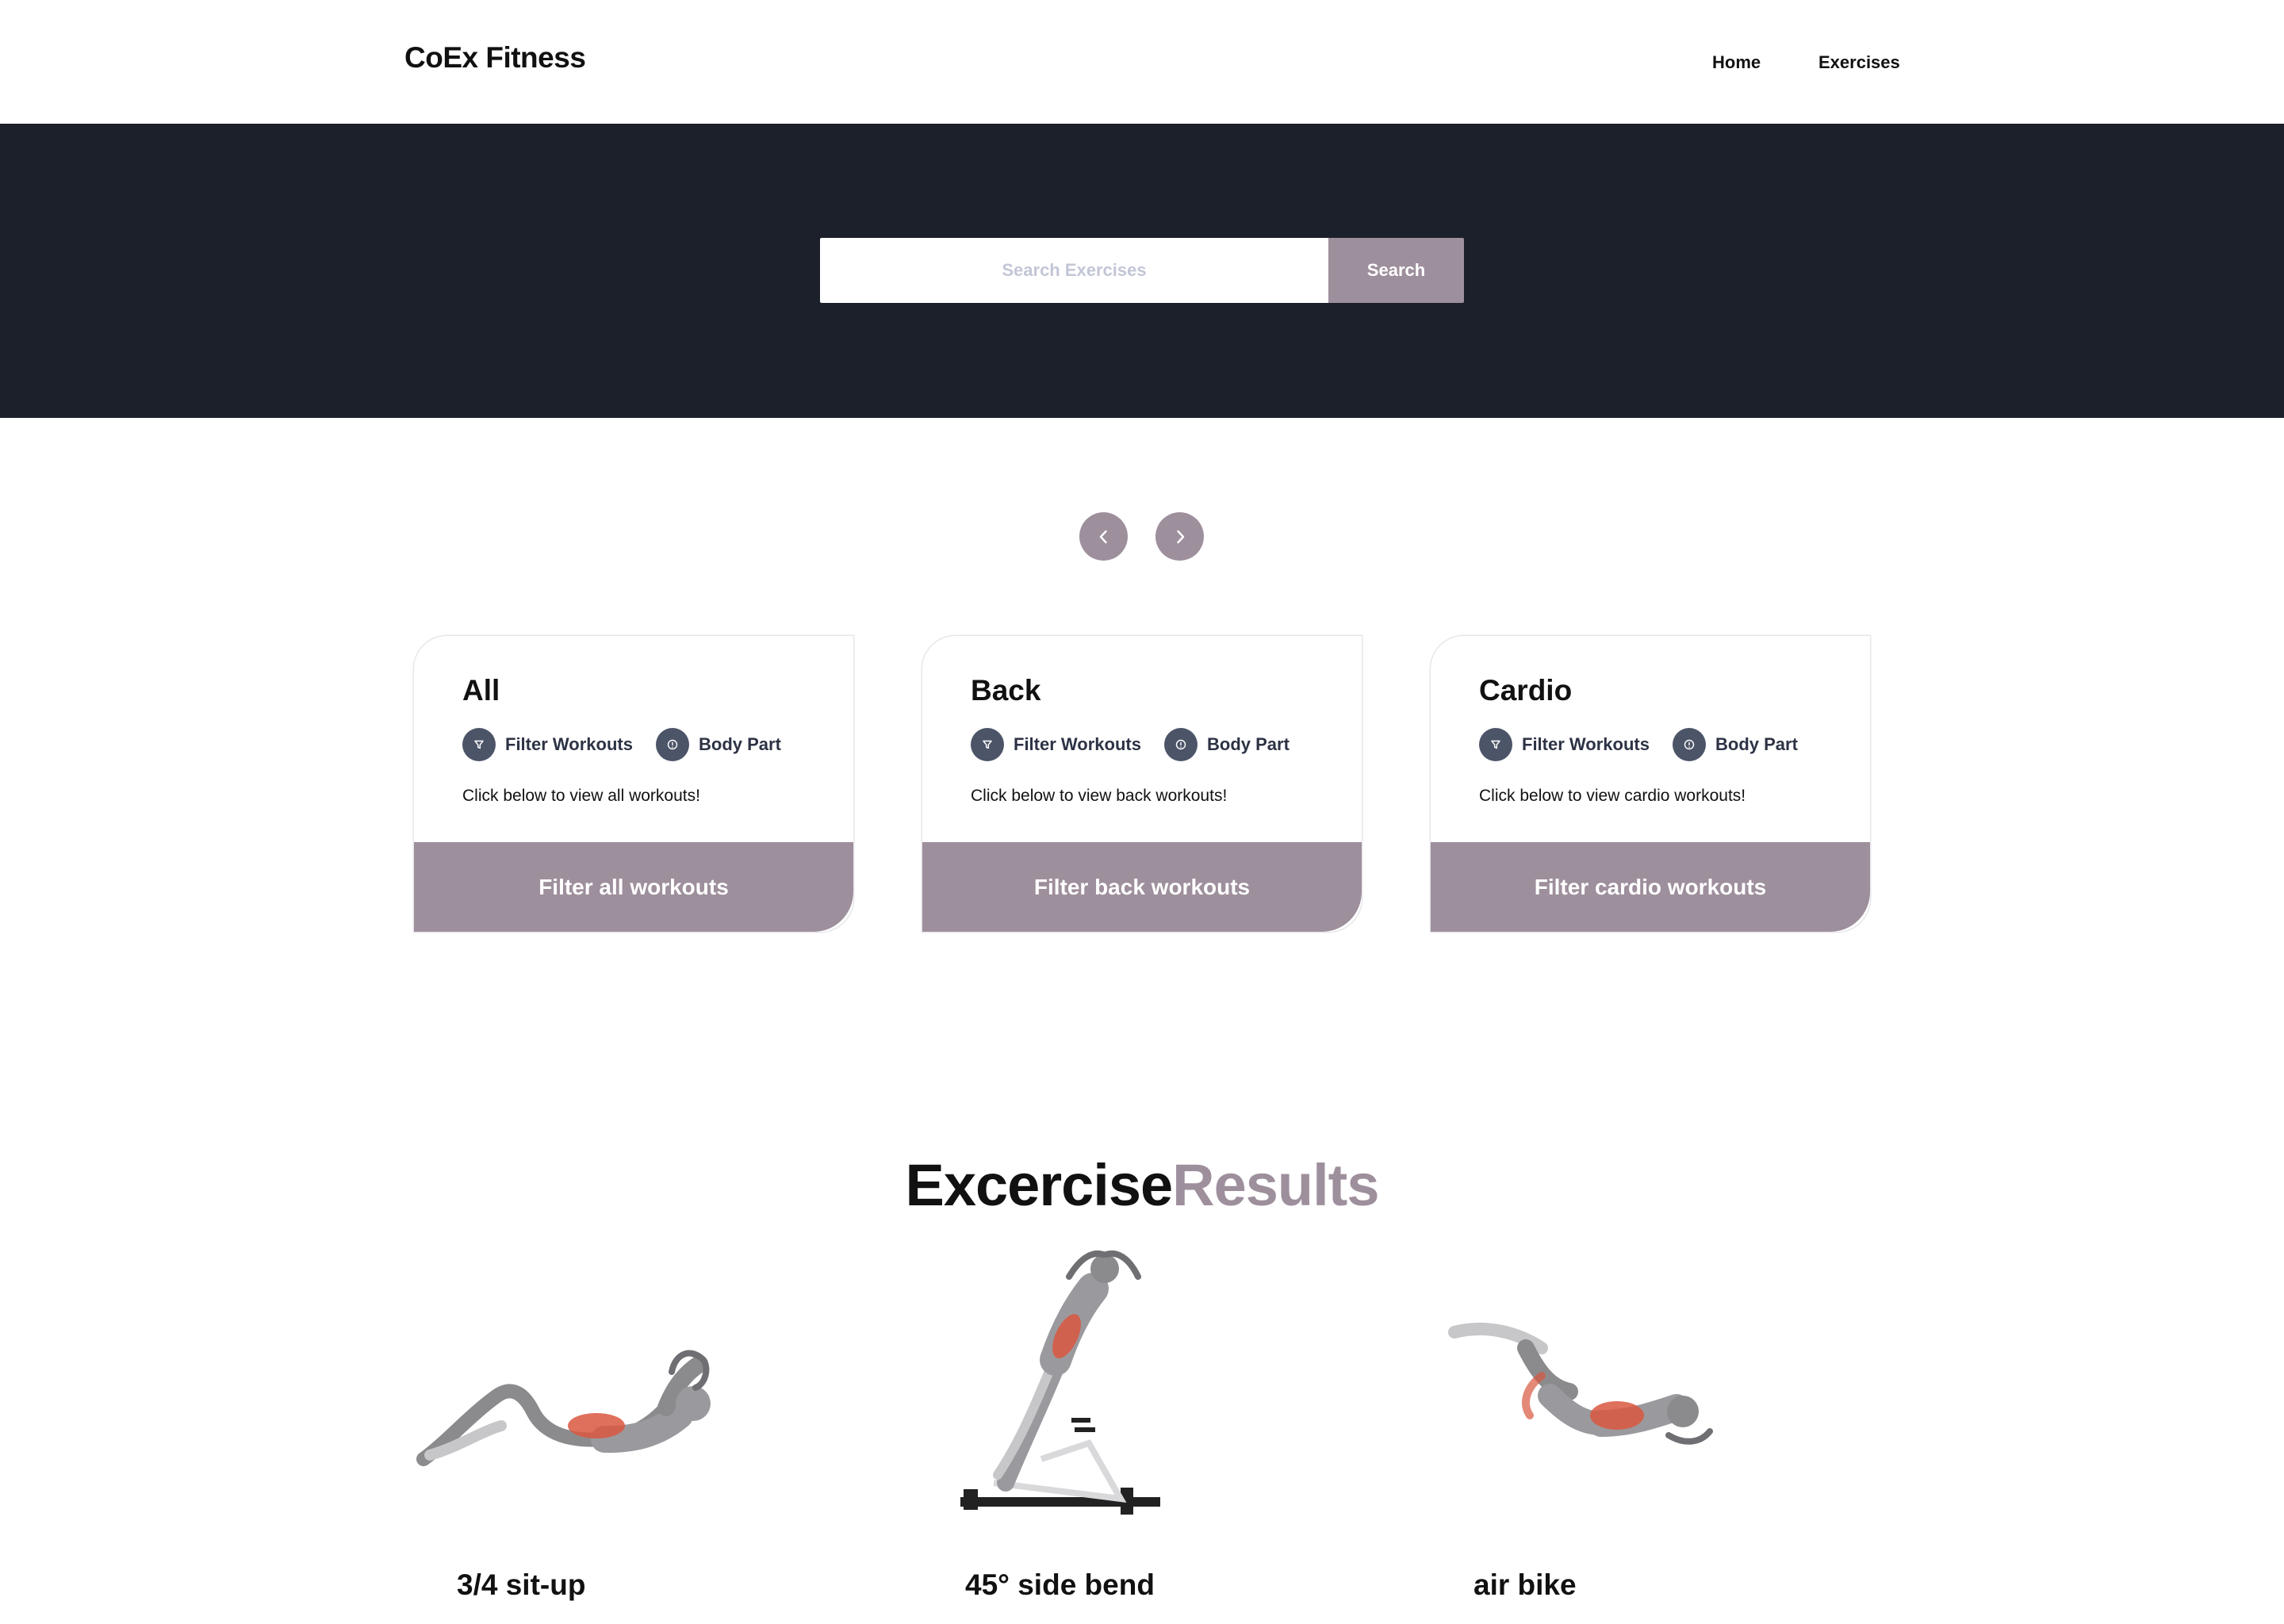  I want to click on results-heading: ExcerciseResults, so click(1142, 1185).